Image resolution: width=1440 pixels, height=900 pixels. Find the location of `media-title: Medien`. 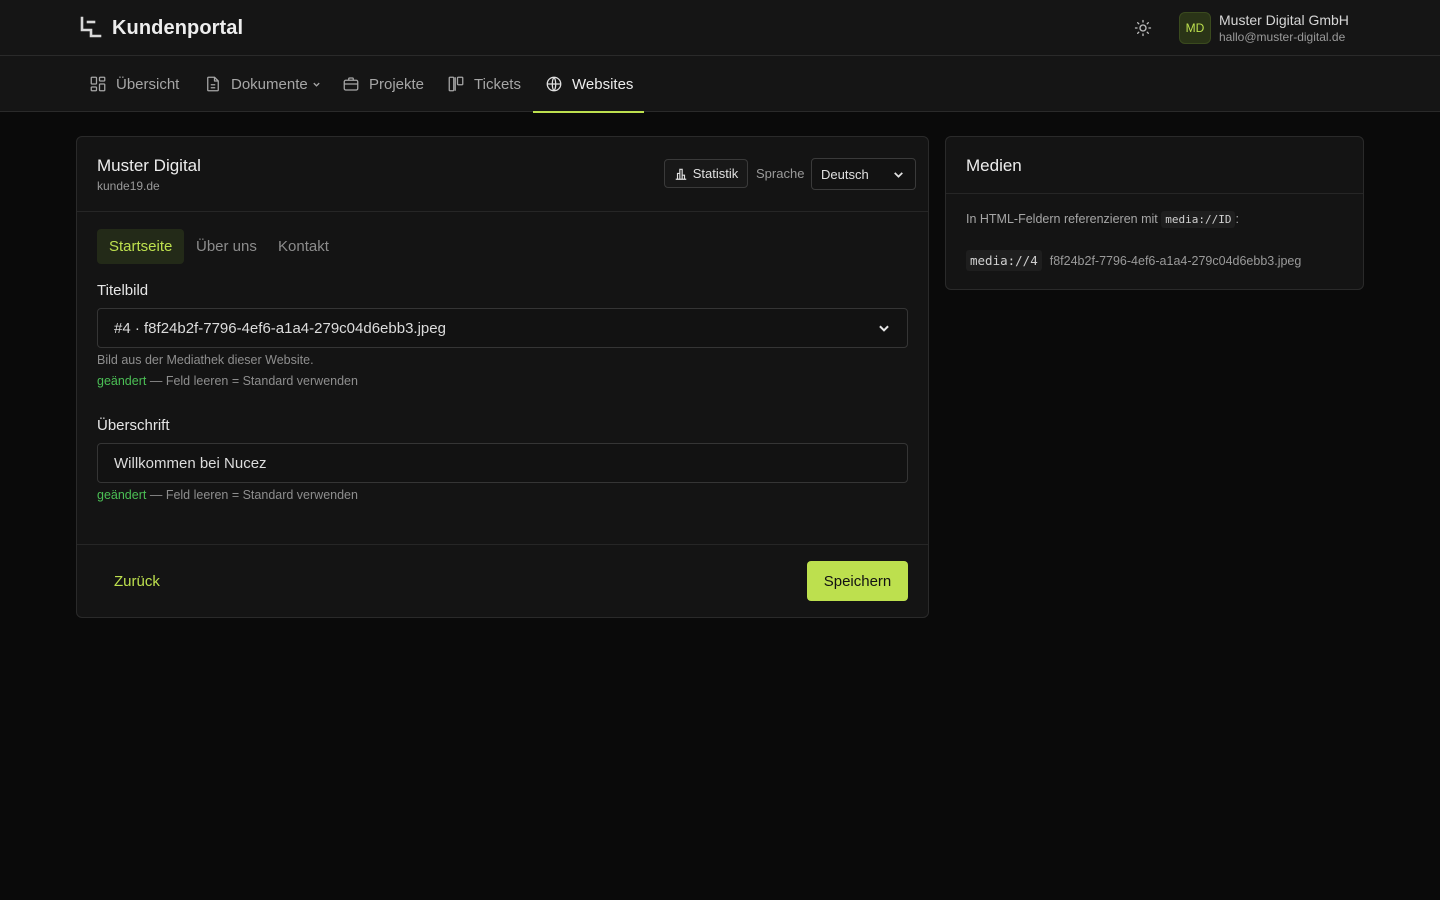

media-title: Medien is located at coordinates (994, 165).